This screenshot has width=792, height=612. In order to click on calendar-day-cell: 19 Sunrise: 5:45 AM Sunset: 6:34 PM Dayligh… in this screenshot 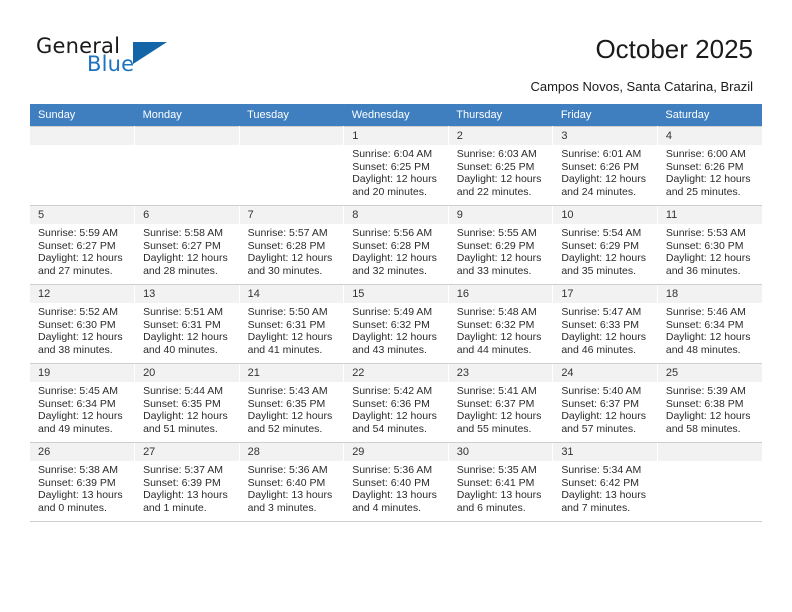, I will do `click(83, 403)`.